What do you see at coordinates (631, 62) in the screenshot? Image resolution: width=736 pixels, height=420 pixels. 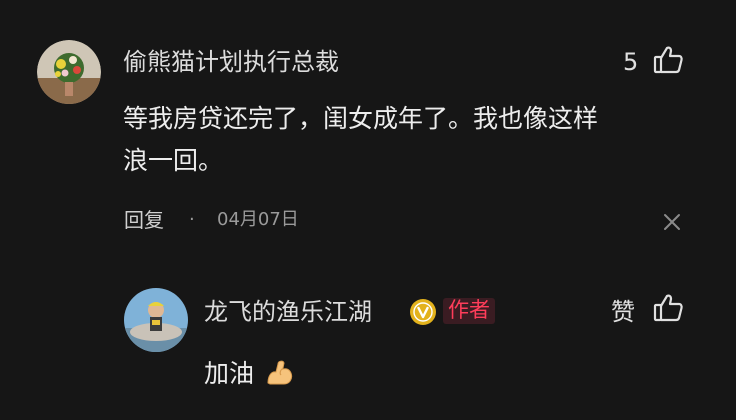 I see `like-count: 5` at bounding box center [631, 62].